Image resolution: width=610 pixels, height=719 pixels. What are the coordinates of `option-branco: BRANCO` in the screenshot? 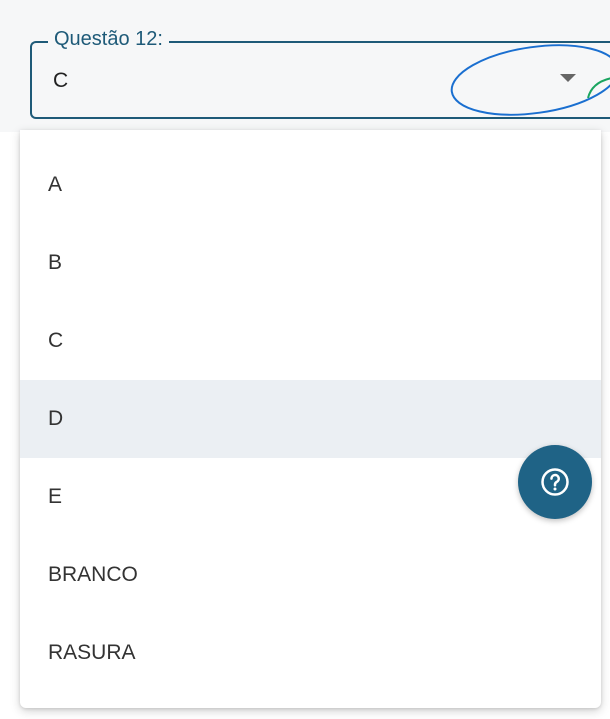 It's located at (310, 575).